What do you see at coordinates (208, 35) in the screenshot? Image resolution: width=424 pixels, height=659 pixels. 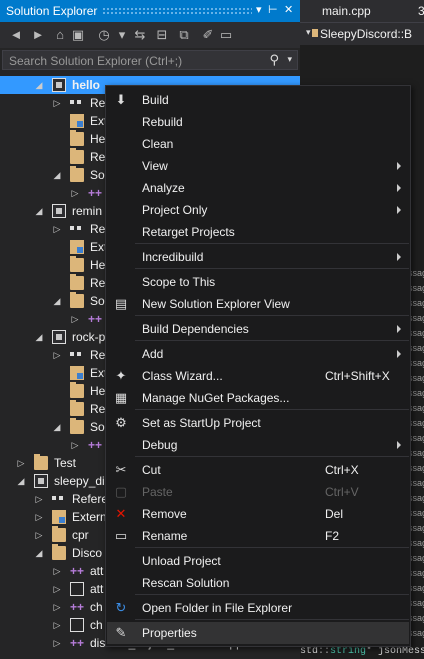 I see `properties-wrench-icon: ✐` at bounding box center [208, 35].